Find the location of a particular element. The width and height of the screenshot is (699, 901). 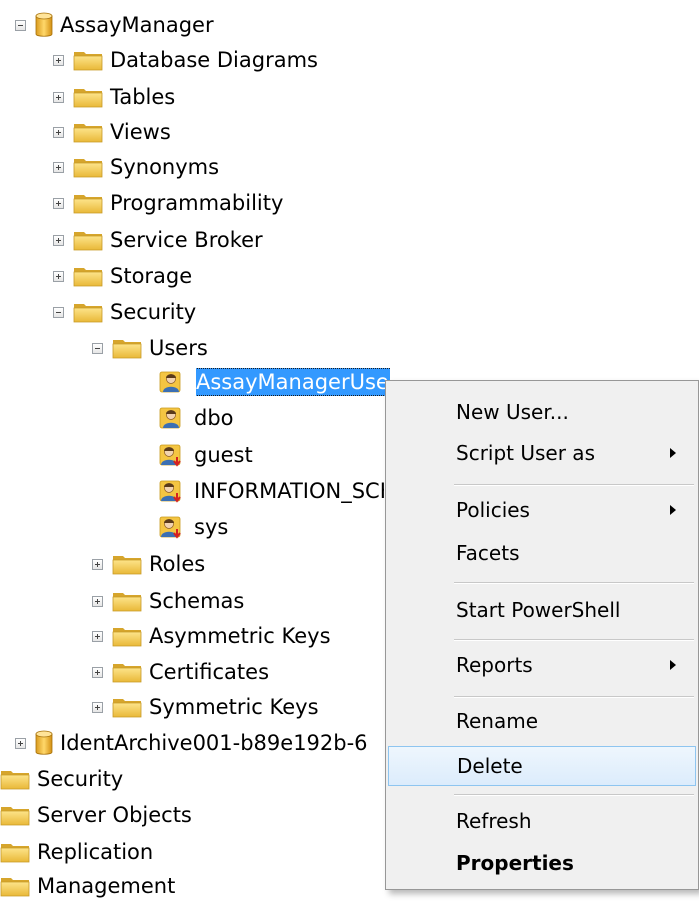

tree-node-users: Users is located at coordinates (150, 348).